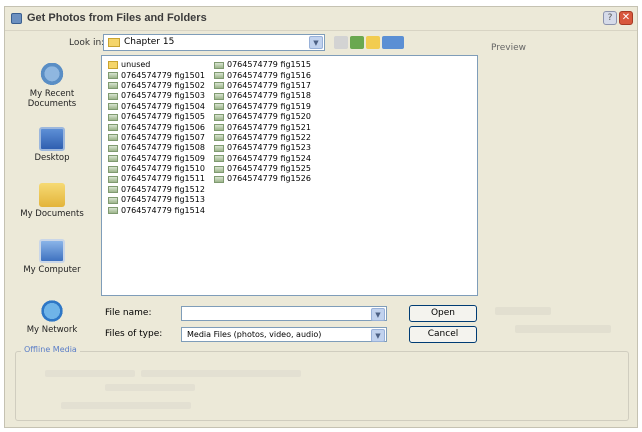 Image resolution: width=642 pixels, height=432 pixels. I want to click on list-item: 0764574779 fig1525, so click(262, 169).